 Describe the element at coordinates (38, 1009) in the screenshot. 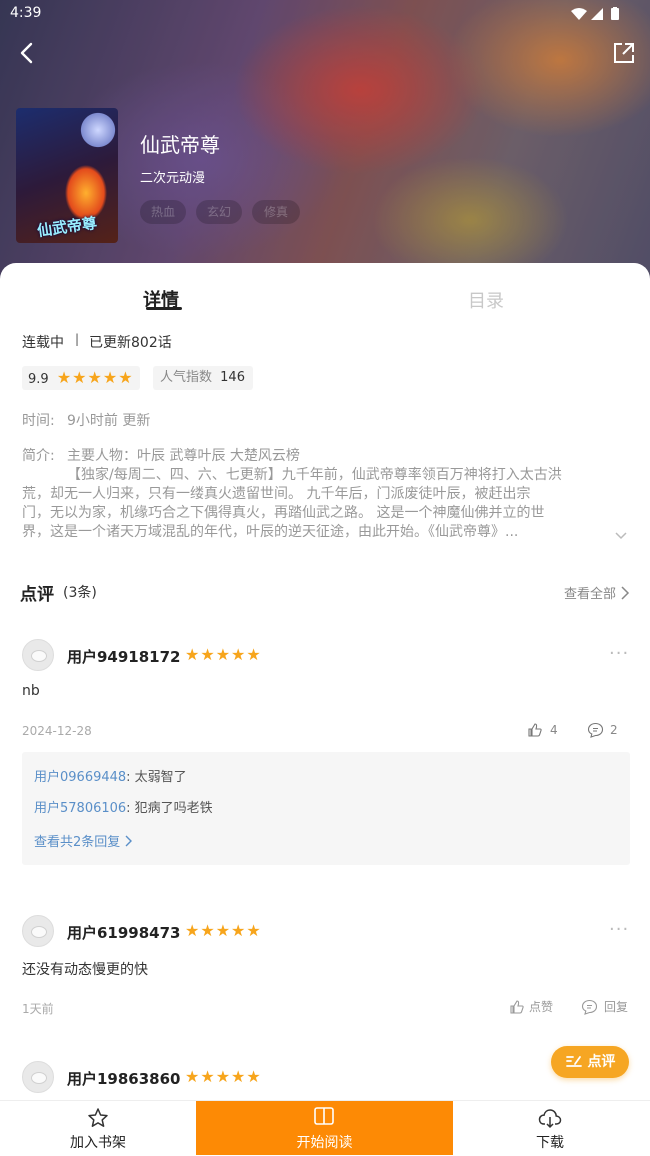

I see `review-date: 1天前` at that location.